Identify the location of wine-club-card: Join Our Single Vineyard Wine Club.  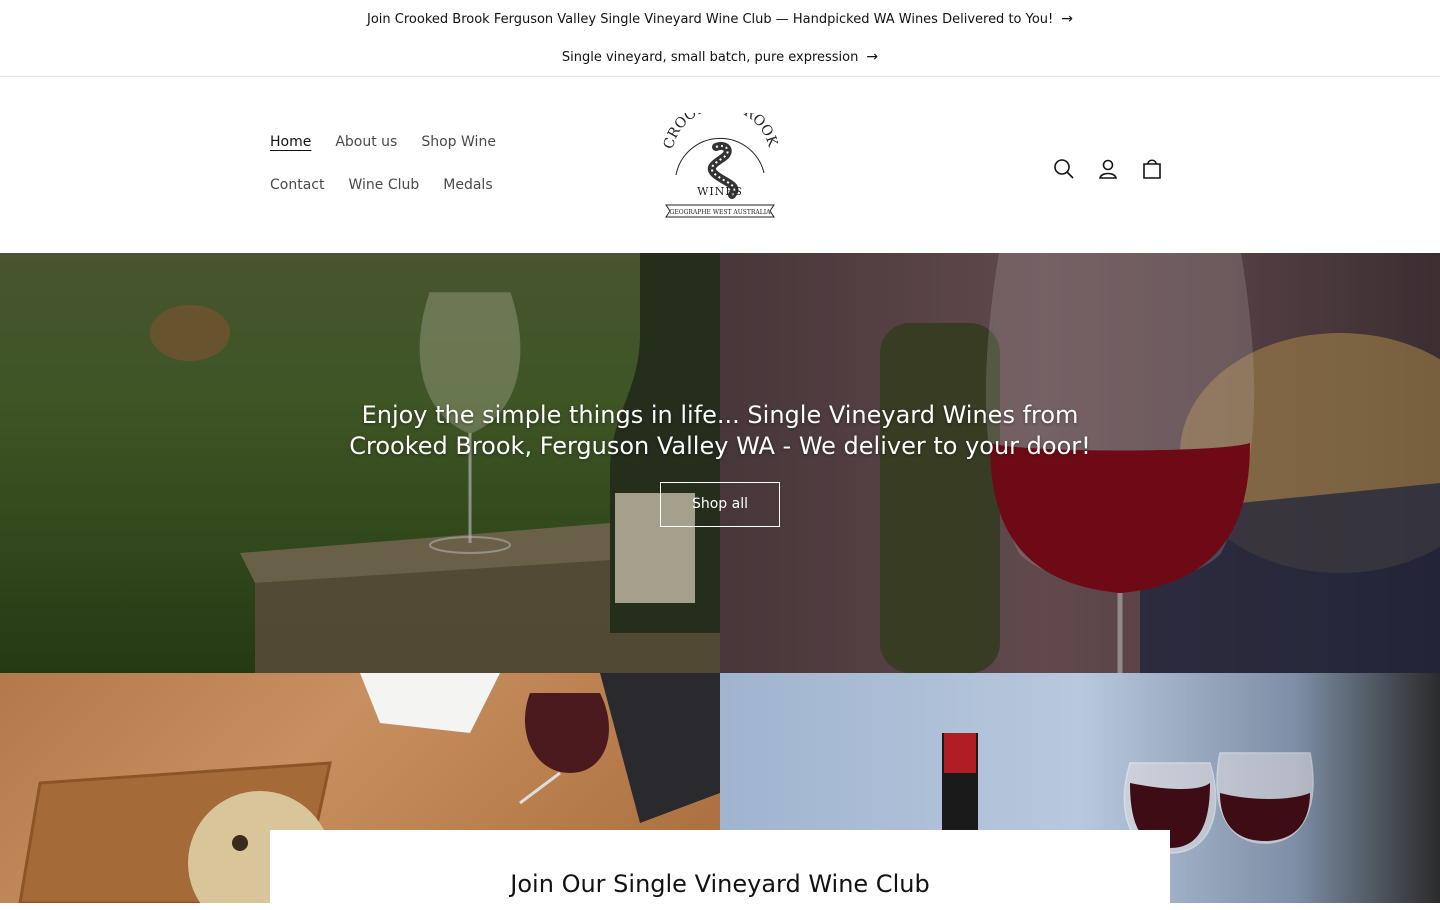
(720, 870).